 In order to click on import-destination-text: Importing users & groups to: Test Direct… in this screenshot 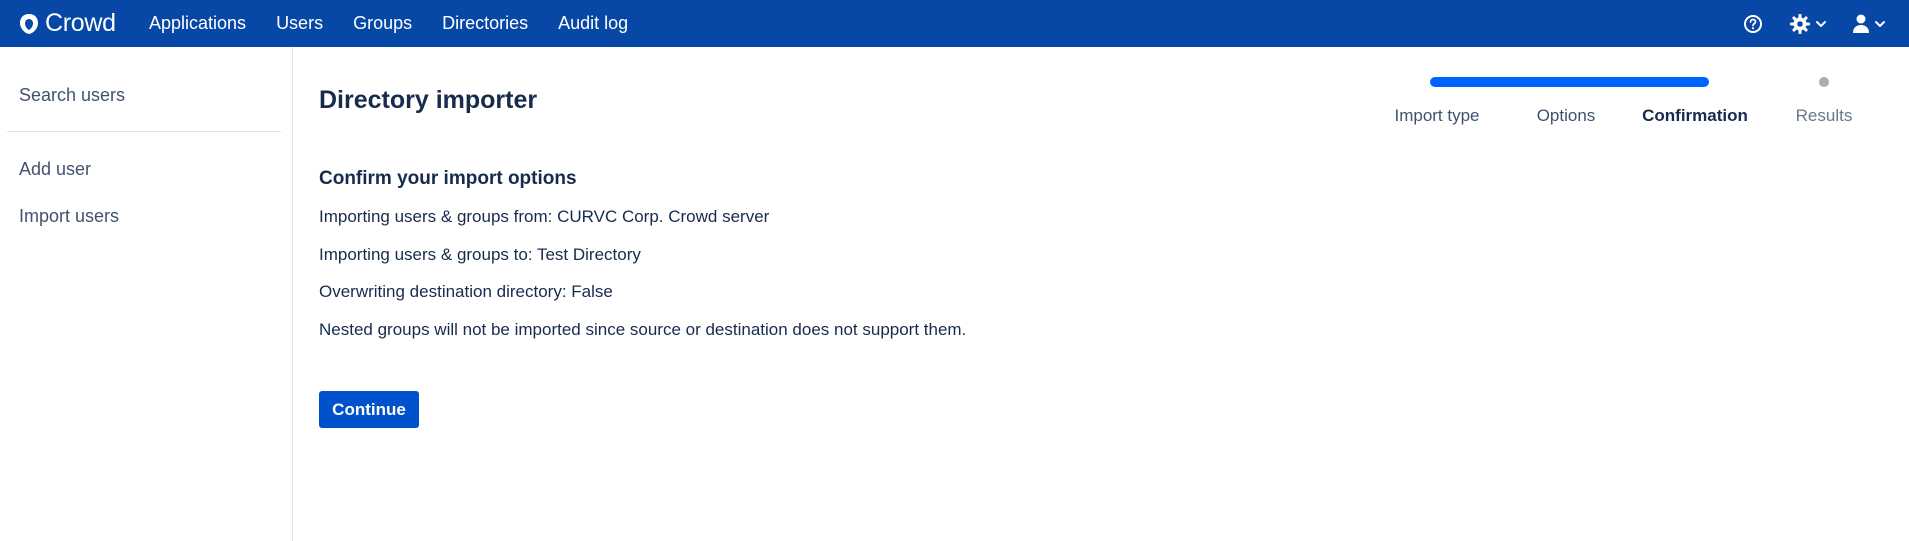, I will do `click(480, 254)`.